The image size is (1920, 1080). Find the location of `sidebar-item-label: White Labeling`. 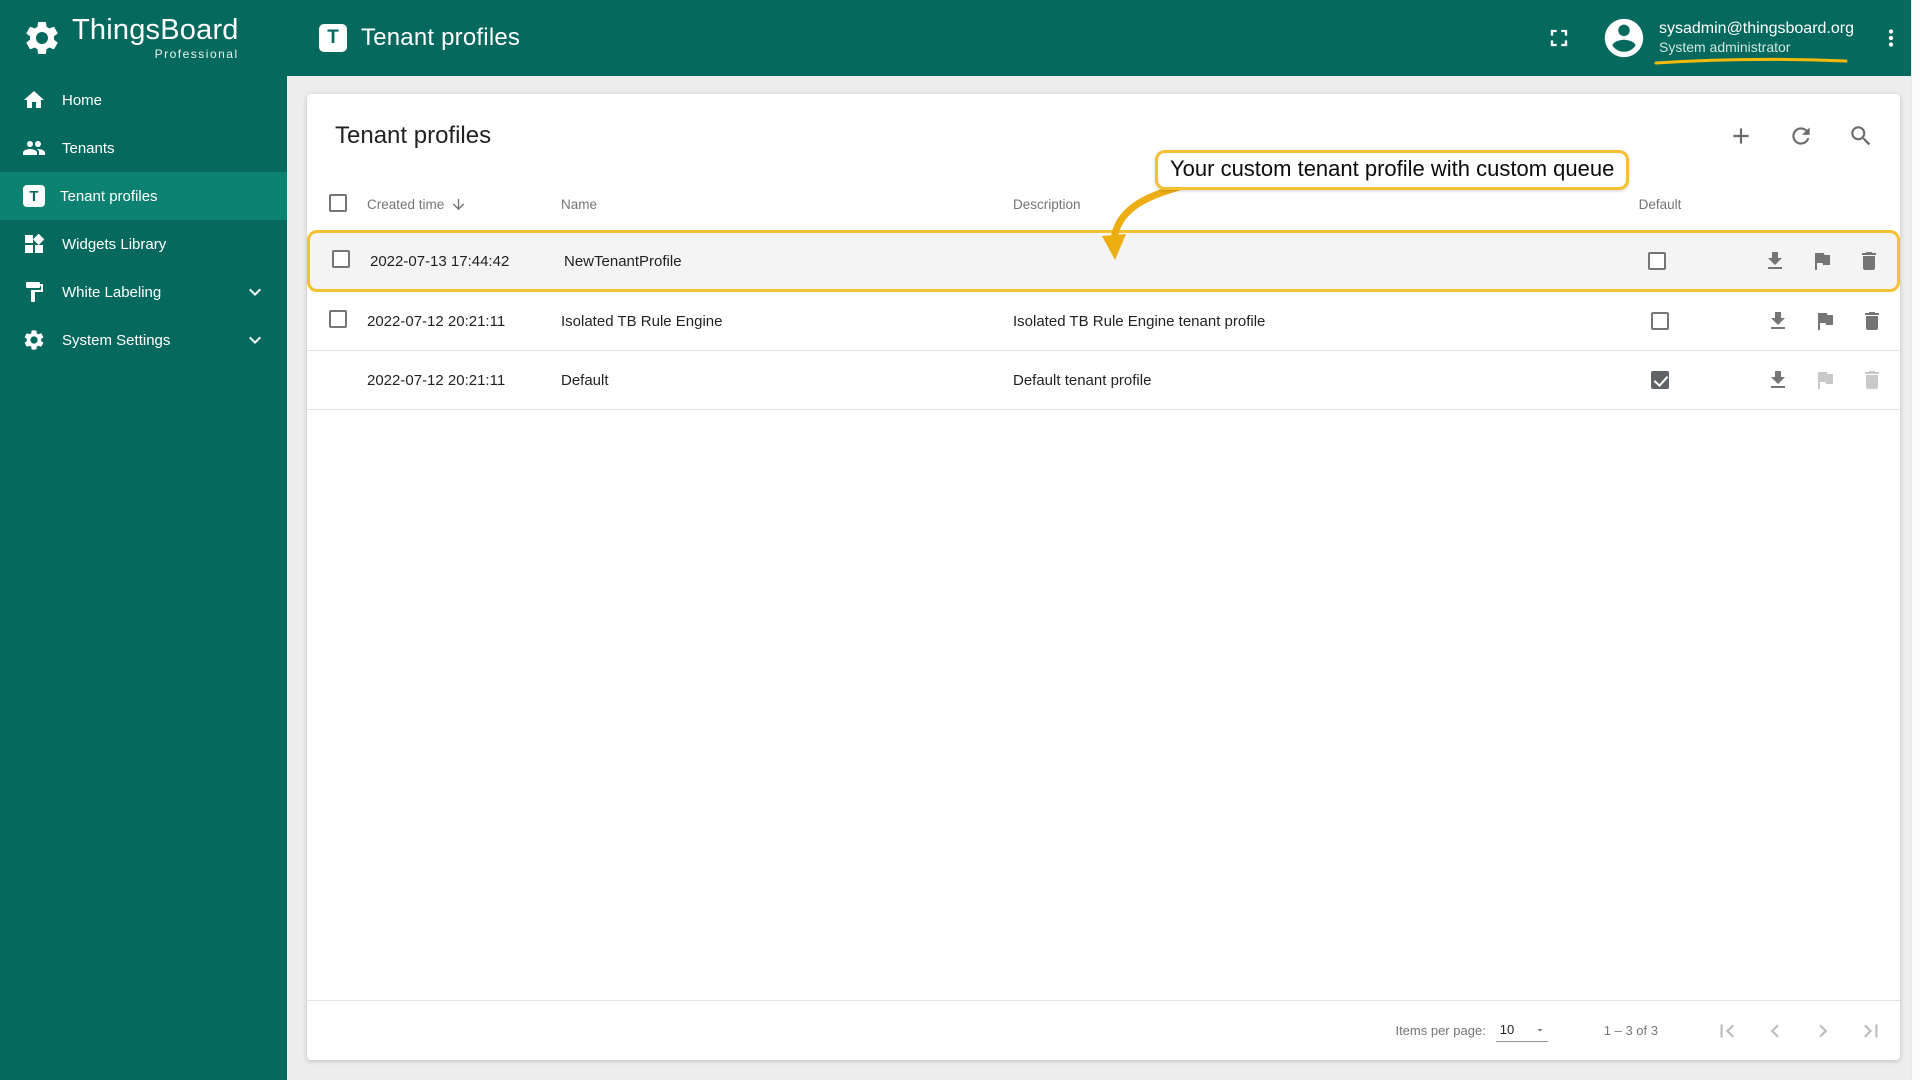

sidebar-item-label: White Labeling is located at coordinates (112, 292).